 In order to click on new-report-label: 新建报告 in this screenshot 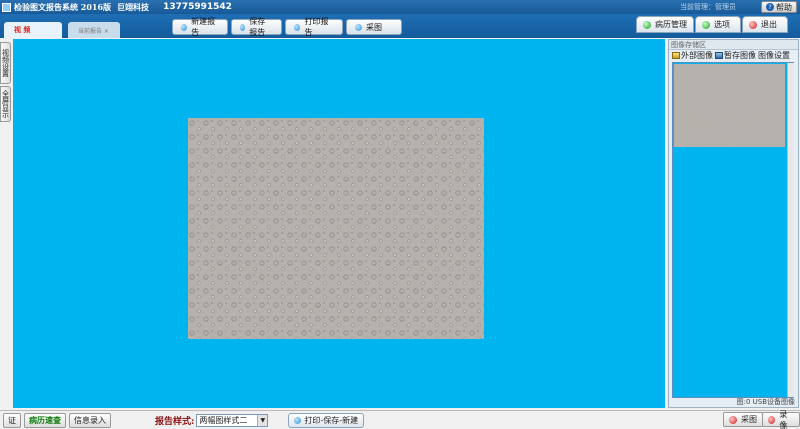, I will do `click(203, 27)`.